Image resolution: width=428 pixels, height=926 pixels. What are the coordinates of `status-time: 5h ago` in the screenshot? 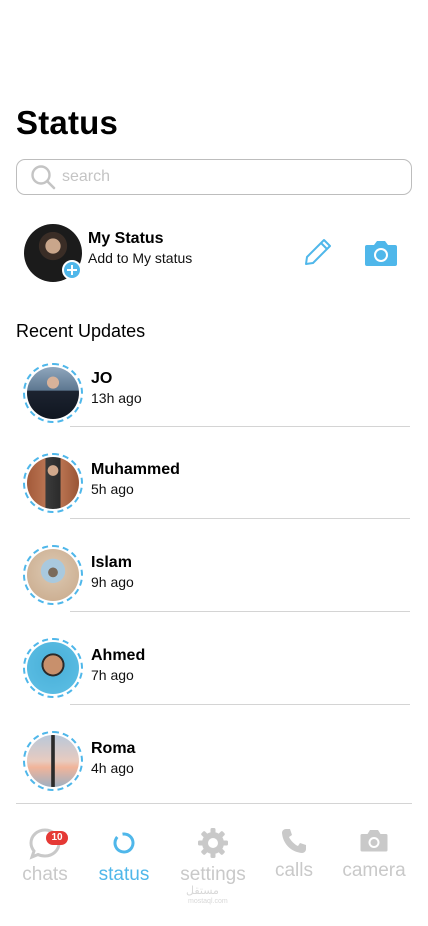 It's located at (112, 489).